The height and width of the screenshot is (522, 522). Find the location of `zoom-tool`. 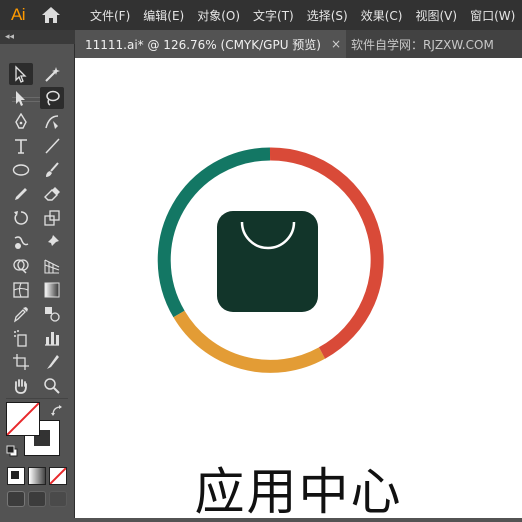

zoom-tool is located at coordinates (52, 386).